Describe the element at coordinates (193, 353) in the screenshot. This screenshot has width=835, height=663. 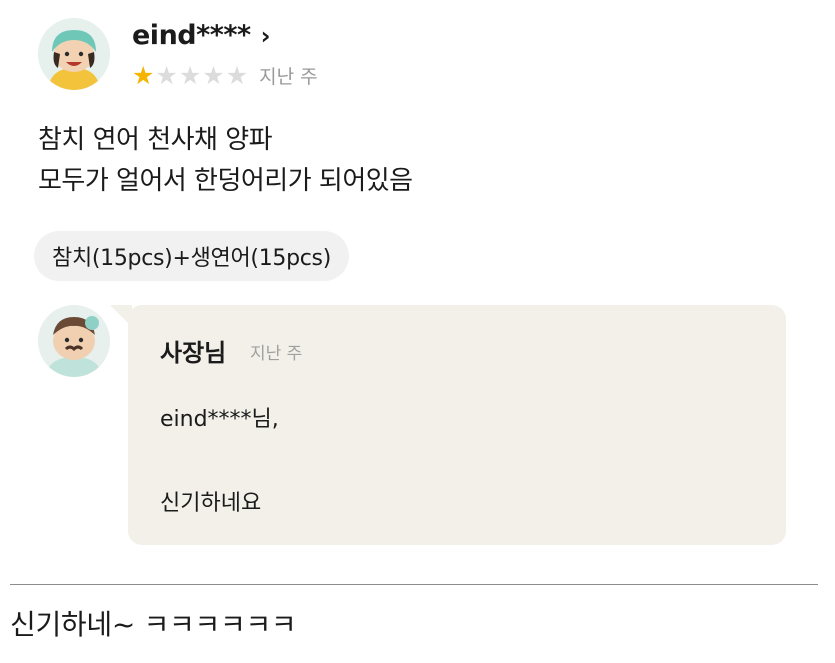
I see `owner-name: 사장님` at that location.